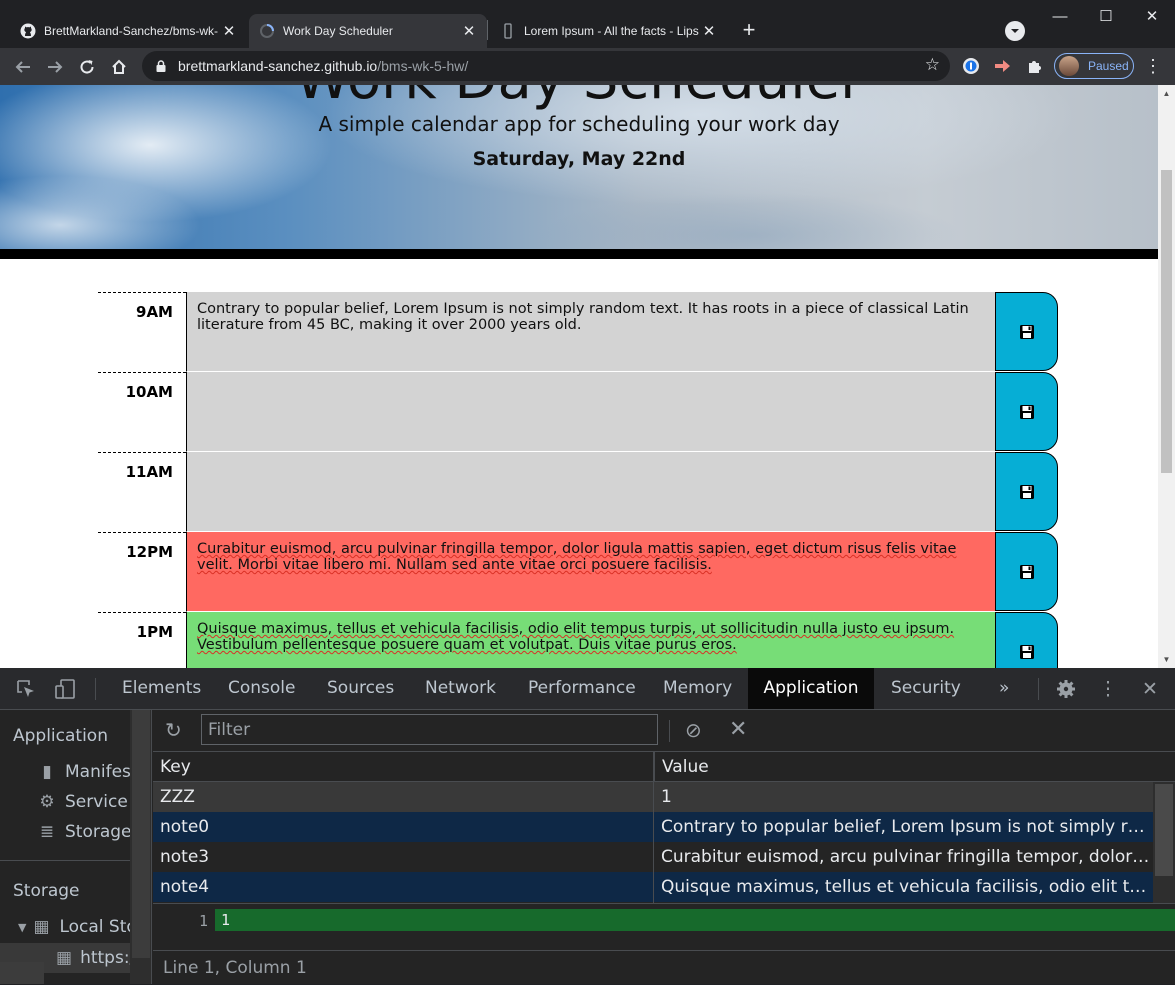  Describe the element at coordinates (1108, 689) in the screenshot. I see `kebab-menu-icon: ⋮` at that location.